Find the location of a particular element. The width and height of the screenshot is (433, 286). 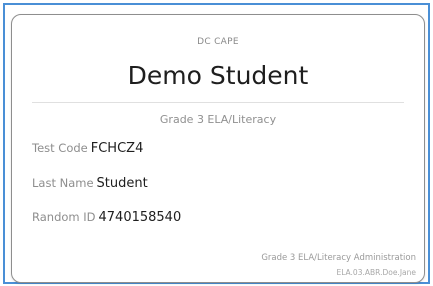

form-code: ELA.03.ABR.Doe.Jane is located at coordinates (376, 272).